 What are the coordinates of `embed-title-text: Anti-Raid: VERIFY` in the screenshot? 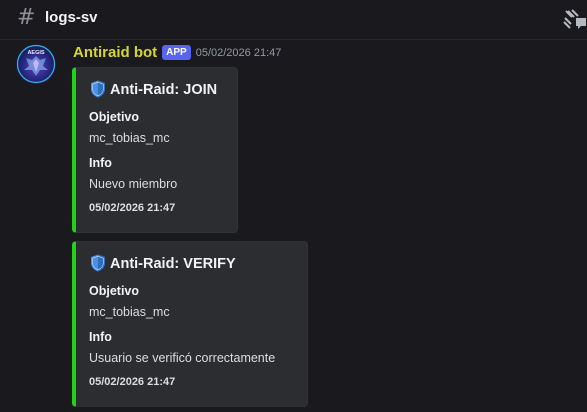 It's located at (173, 264).